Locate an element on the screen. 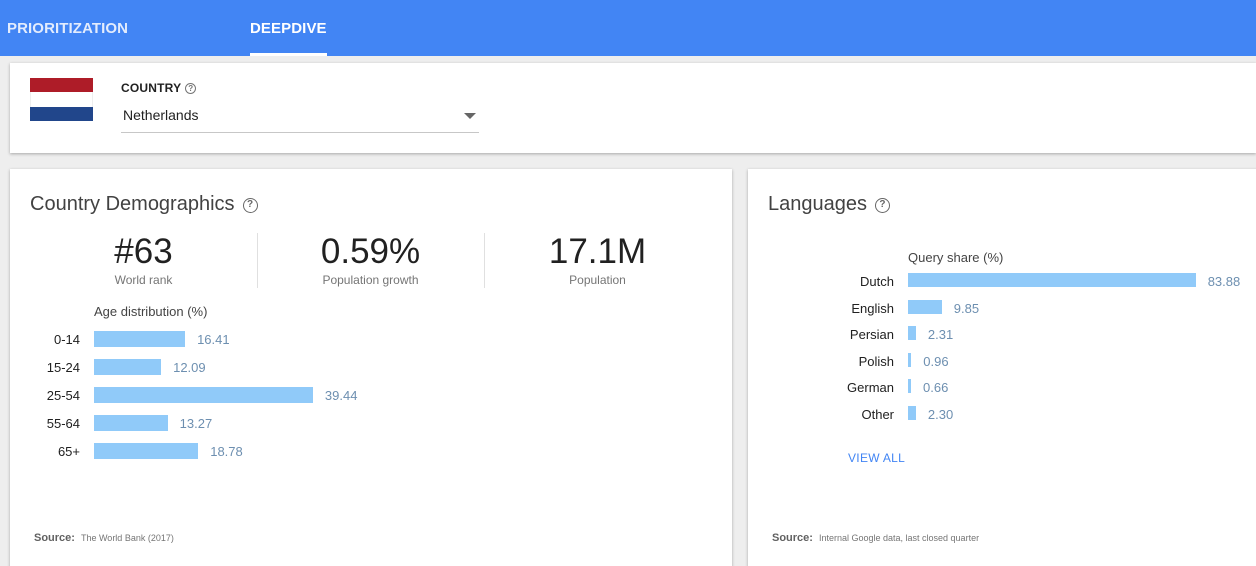  country-dropdown-value: Netherlands is located at coordinates (161, 115).